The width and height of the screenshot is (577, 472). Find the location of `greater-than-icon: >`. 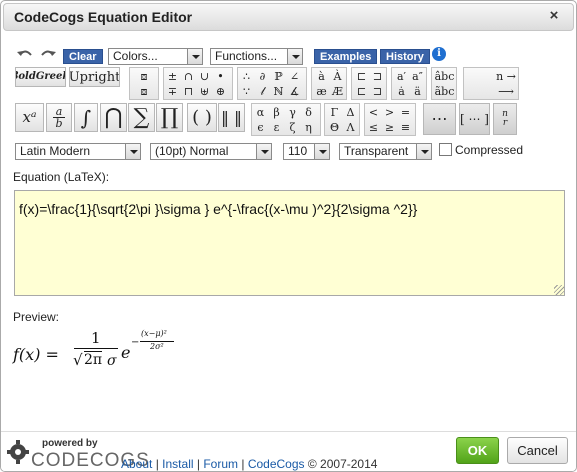

greater-than-icon: > is located at coordinates (389, 112).